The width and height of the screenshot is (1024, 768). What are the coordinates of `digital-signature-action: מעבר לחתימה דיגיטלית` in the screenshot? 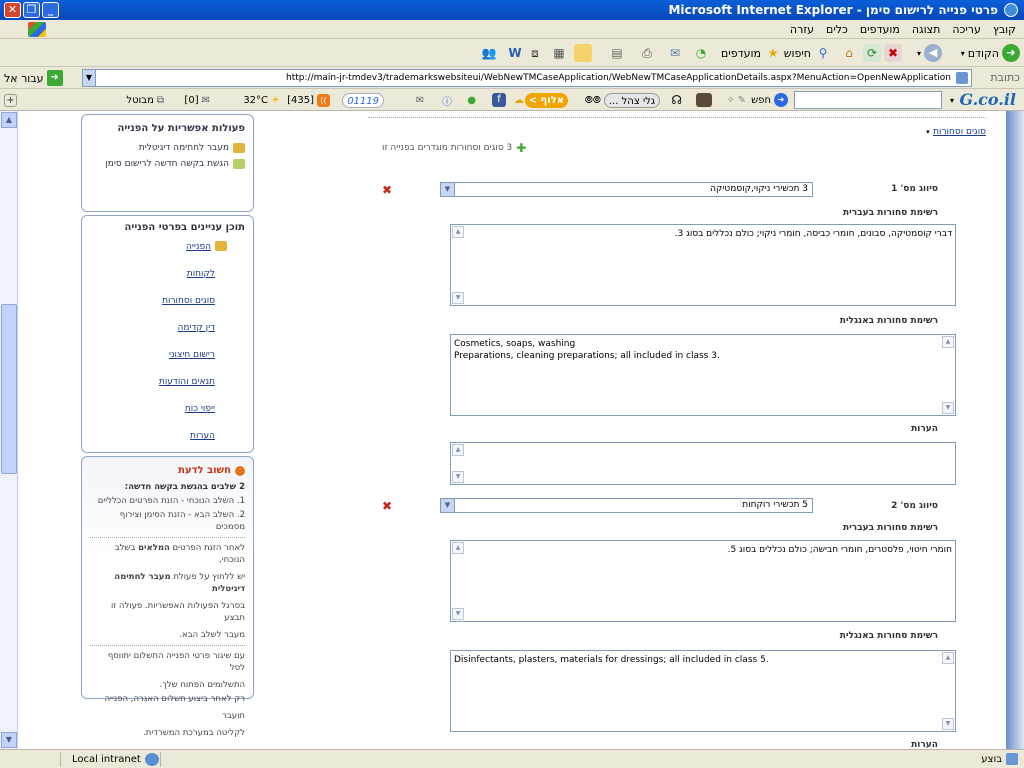 It's located at (167, 148).